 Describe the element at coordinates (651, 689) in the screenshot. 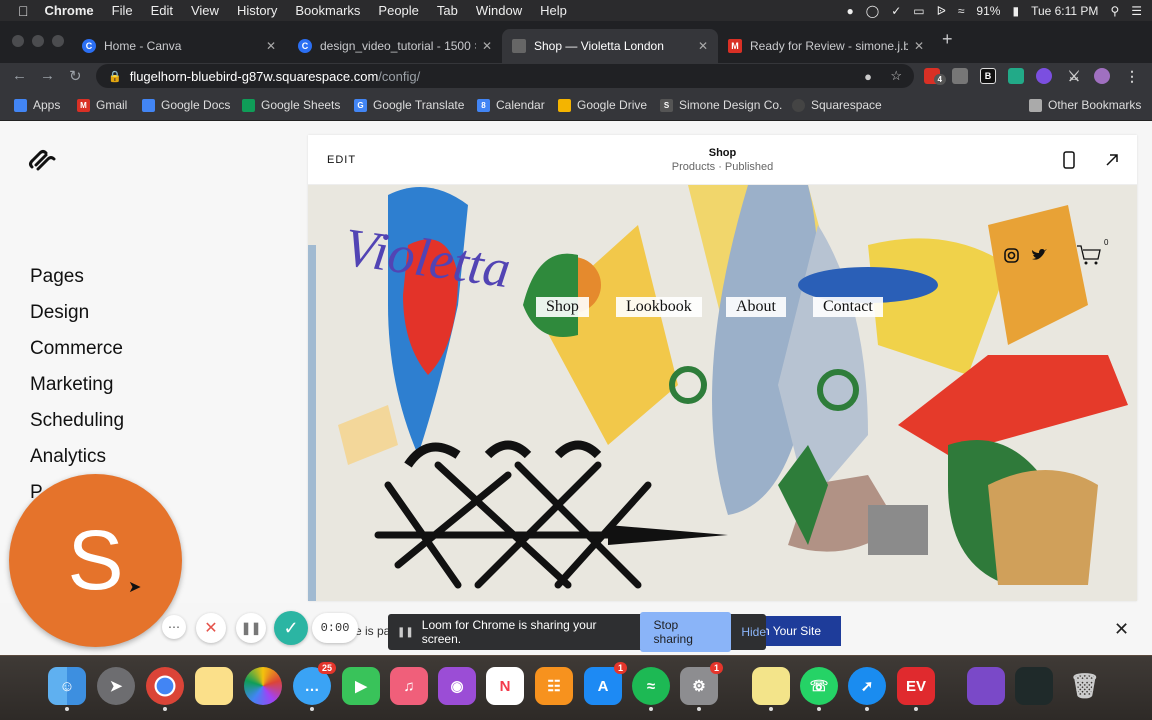

I see `spotify-icon: ≈` at that location.